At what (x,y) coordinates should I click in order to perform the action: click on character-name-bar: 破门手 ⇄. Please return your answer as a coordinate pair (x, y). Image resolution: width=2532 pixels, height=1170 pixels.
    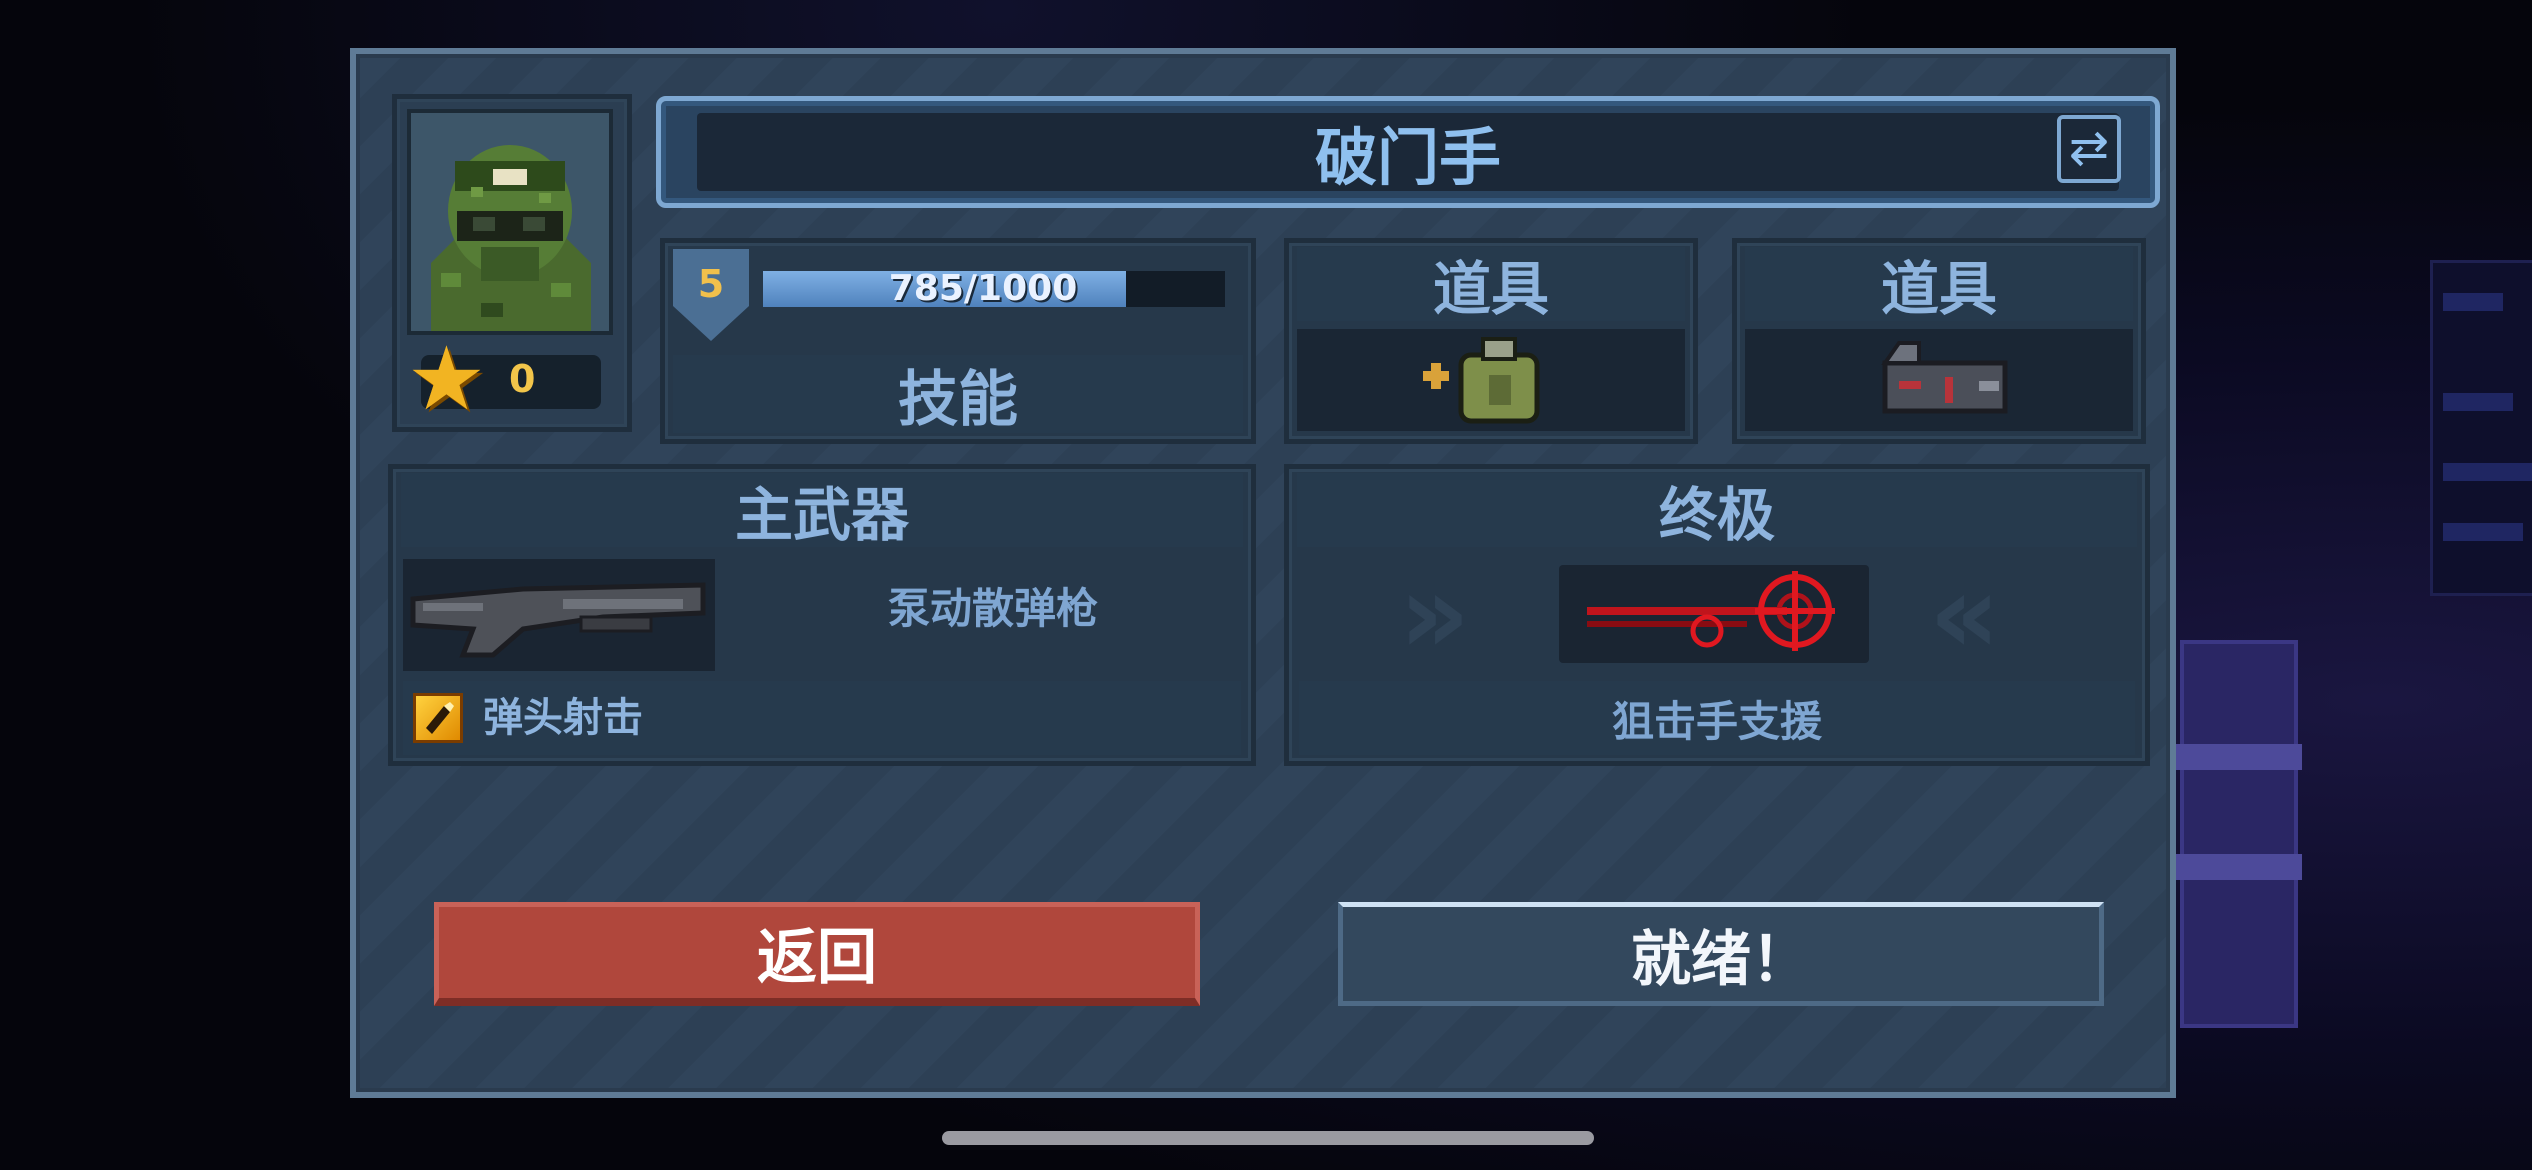
    Looking at the image, I should click on (1408, 152).